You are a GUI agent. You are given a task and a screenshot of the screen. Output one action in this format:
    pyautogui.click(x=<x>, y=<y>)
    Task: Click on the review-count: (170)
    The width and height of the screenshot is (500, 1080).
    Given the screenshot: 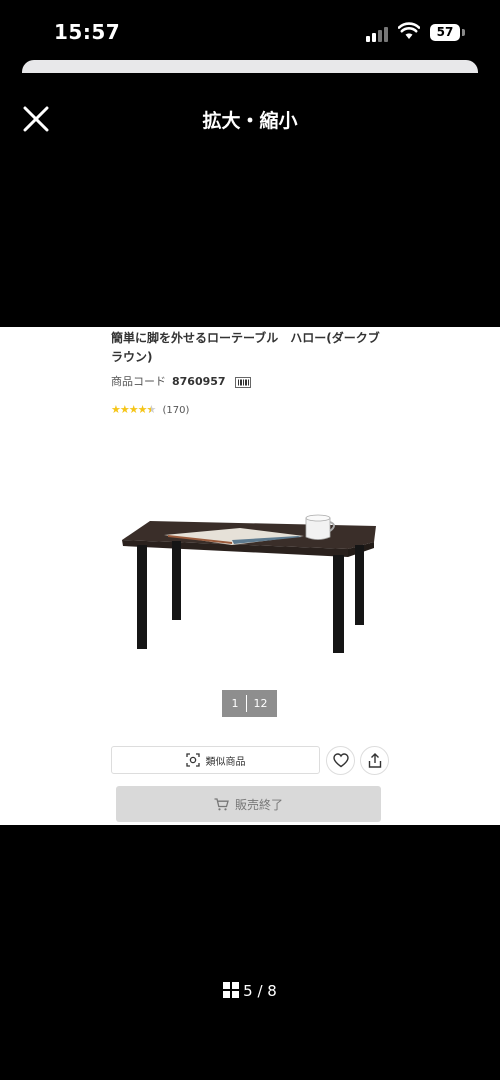 What is the action you would take?
    pyautogui.click(x=176, y=410)
    